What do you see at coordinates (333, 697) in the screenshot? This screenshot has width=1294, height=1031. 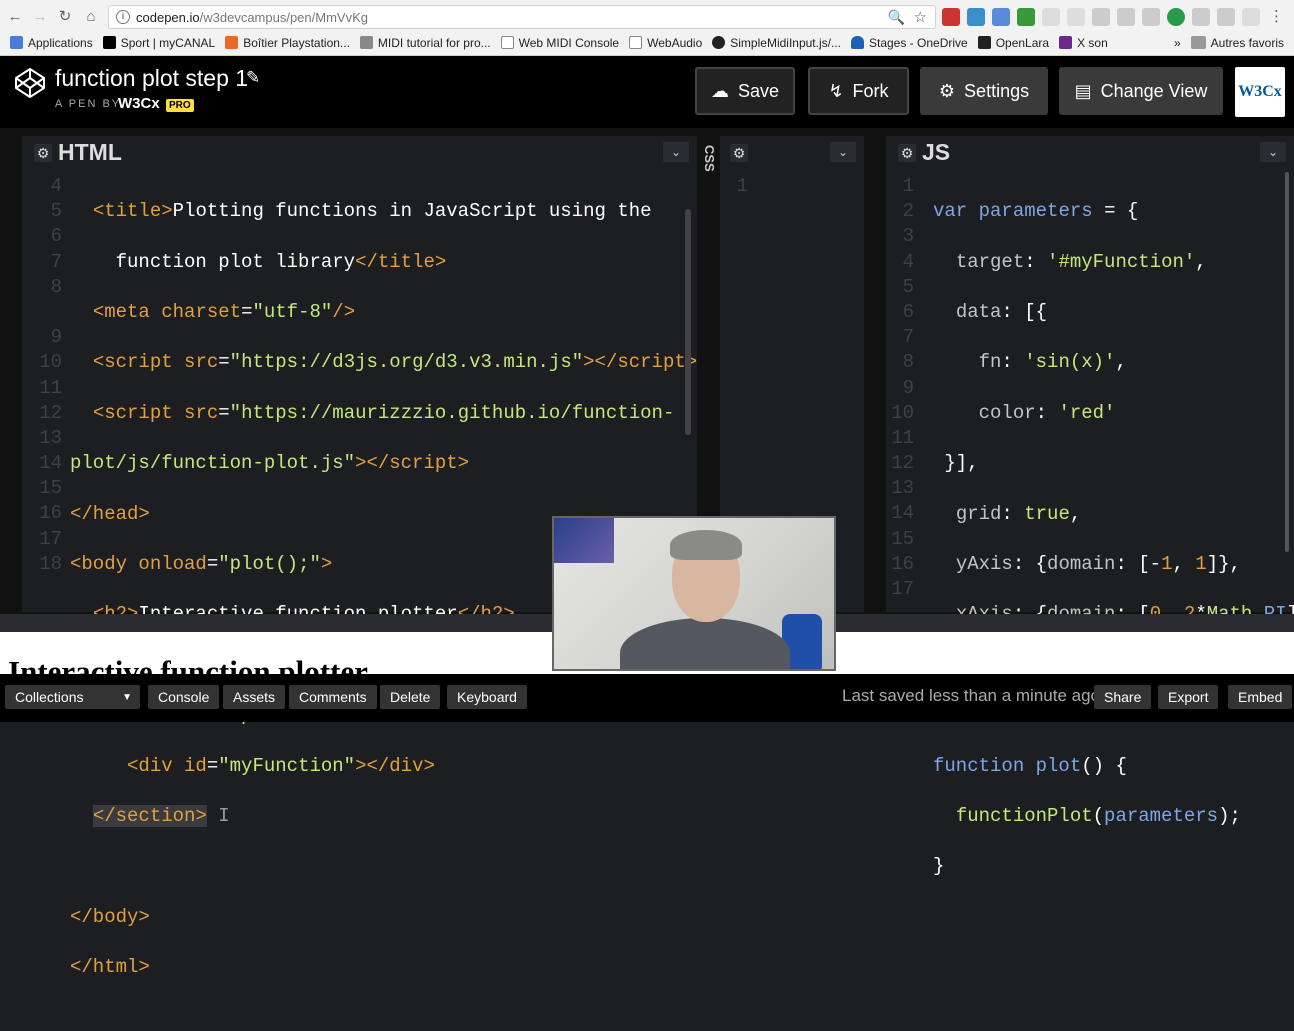 I see `comments-button: Comments` at bounding box center [333, 697].